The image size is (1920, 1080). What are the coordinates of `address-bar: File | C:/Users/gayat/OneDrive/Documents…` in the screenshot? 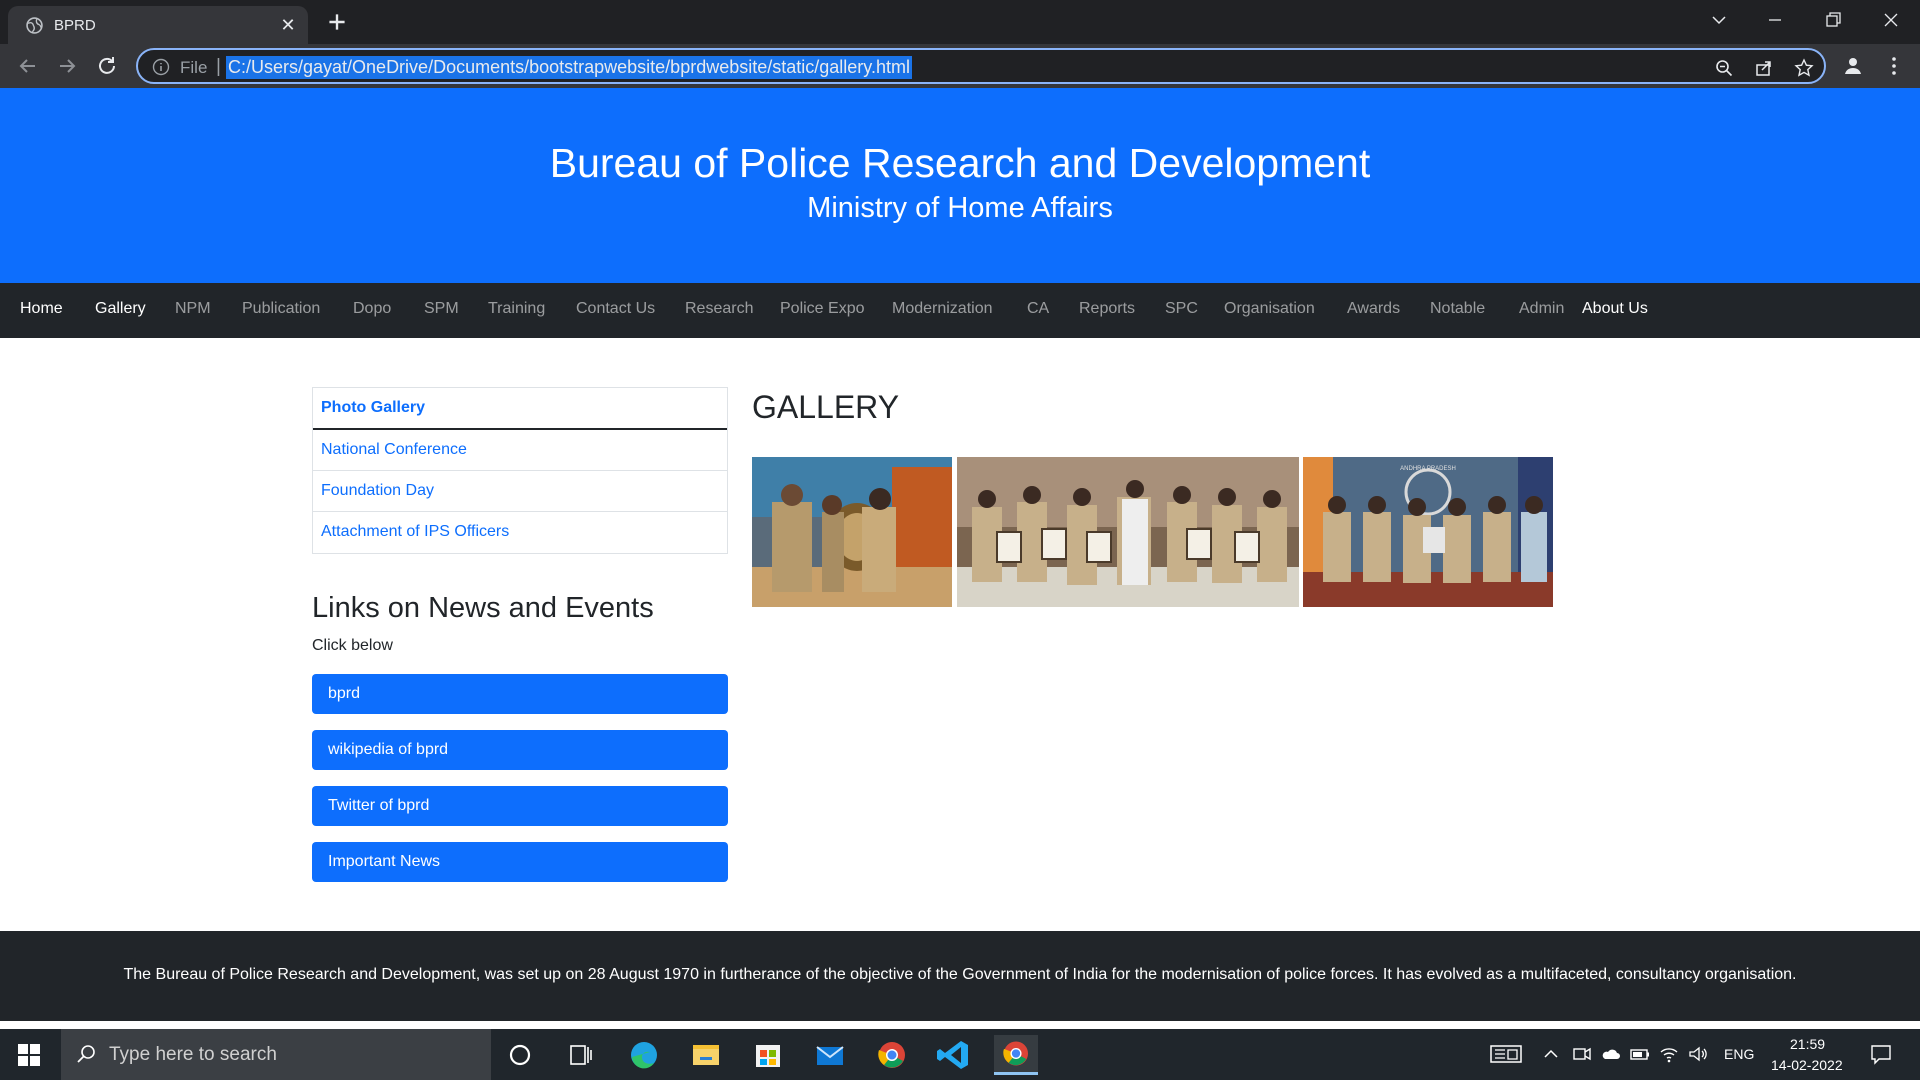 It's located at (981, 66).